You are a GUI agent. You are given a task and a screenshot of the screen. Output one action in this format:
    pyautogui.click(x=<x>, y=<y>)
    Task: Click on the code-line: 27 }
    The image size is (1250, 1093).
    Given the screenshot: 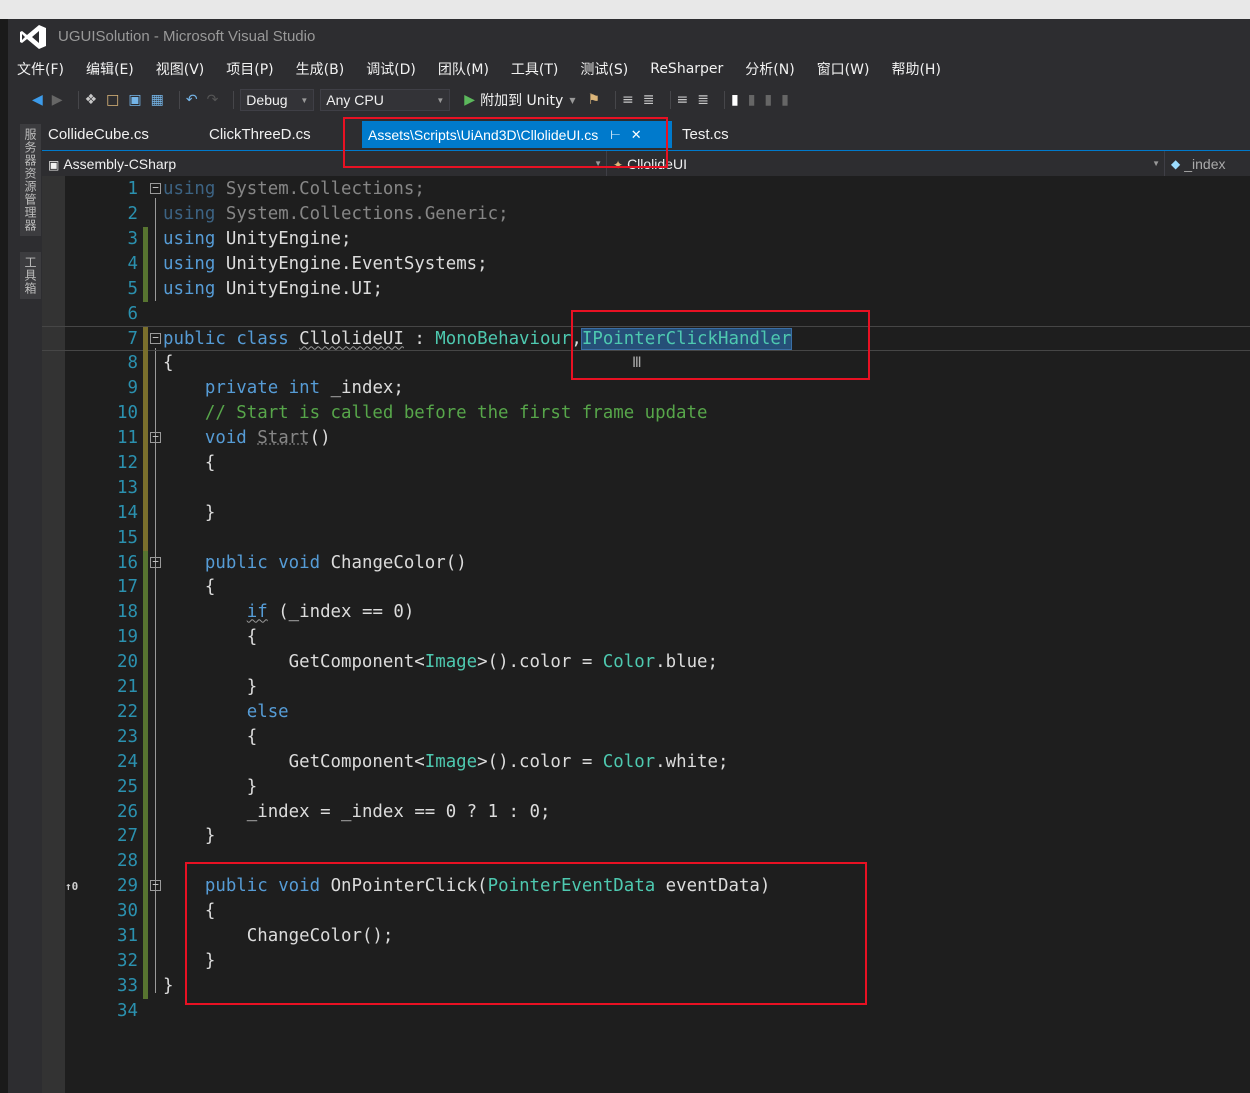 What is the action you would take?
    pyautogui.click(x=646, y=837)
    